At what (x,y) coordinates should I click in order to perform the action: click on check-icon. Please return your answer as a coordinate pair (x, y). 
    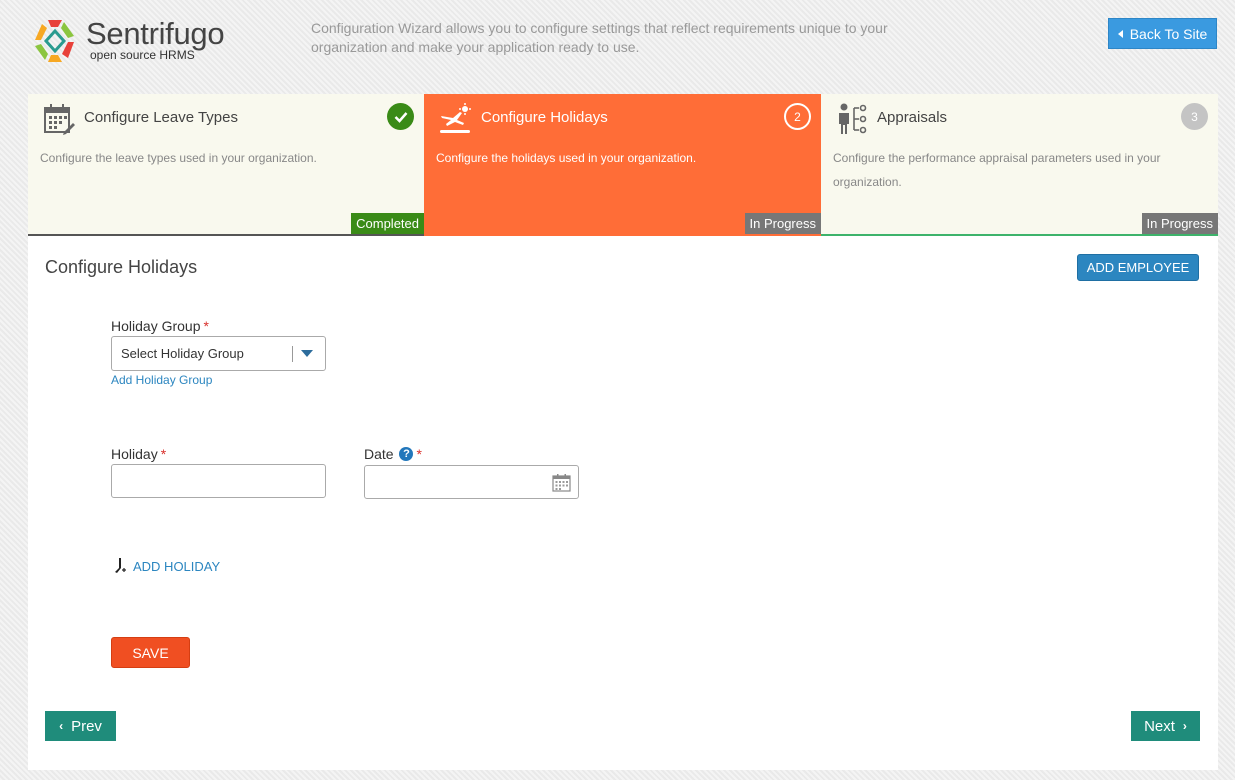
    Looking at the image, I should click on (400, 116).